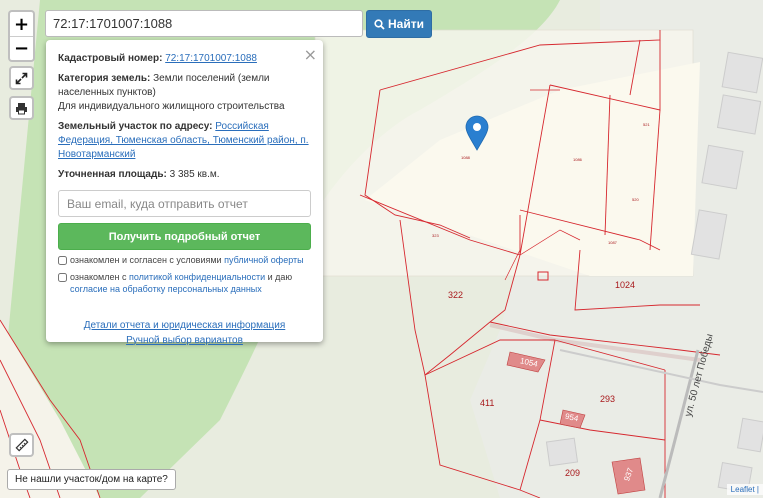 This screenshot has height=498, width=763. I want to click on privacy-consent-checkbox, so click(62, 277).